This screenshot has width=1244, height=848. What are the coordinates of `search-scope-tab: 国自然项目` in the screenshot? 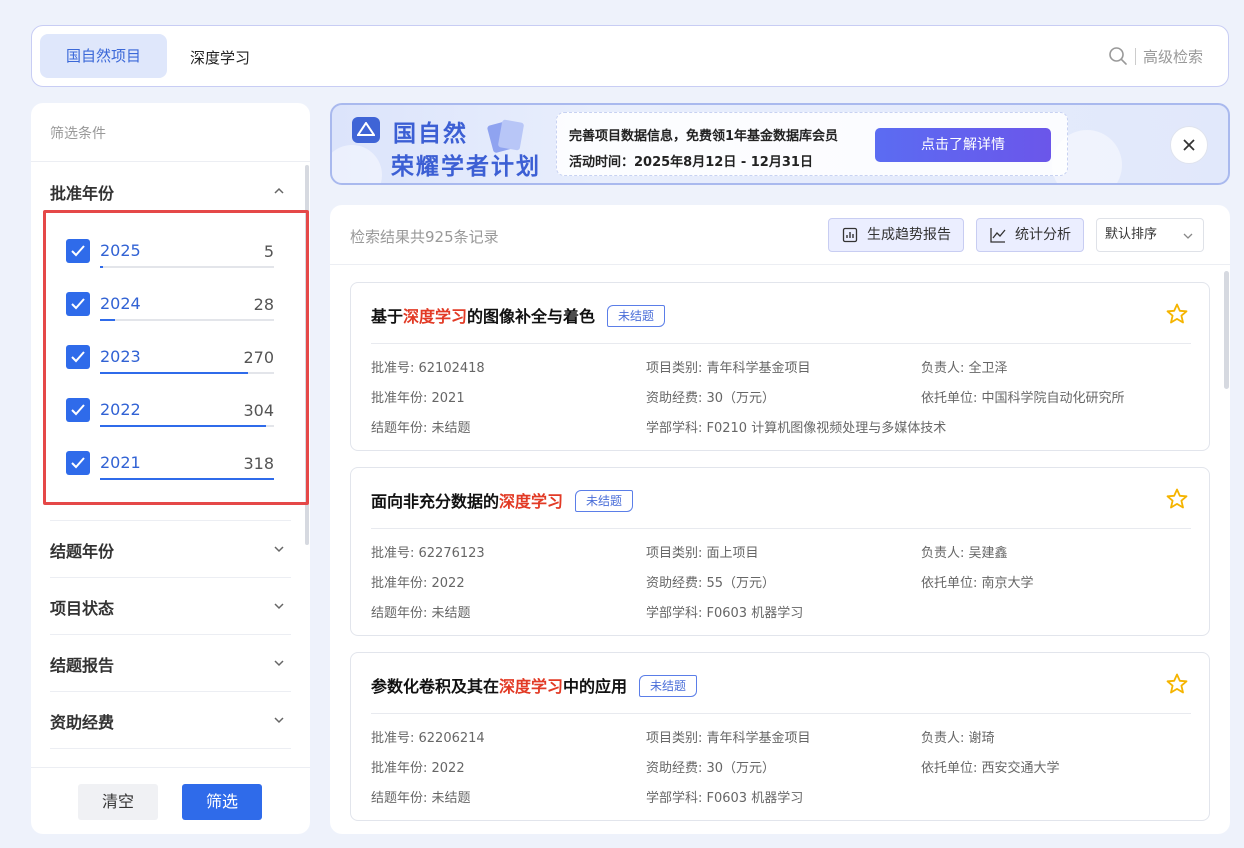 It's located at (103, 56).